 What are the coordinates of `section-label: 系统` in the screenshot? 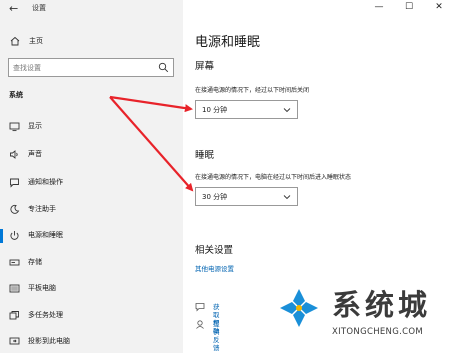 It's located at (16, 95).